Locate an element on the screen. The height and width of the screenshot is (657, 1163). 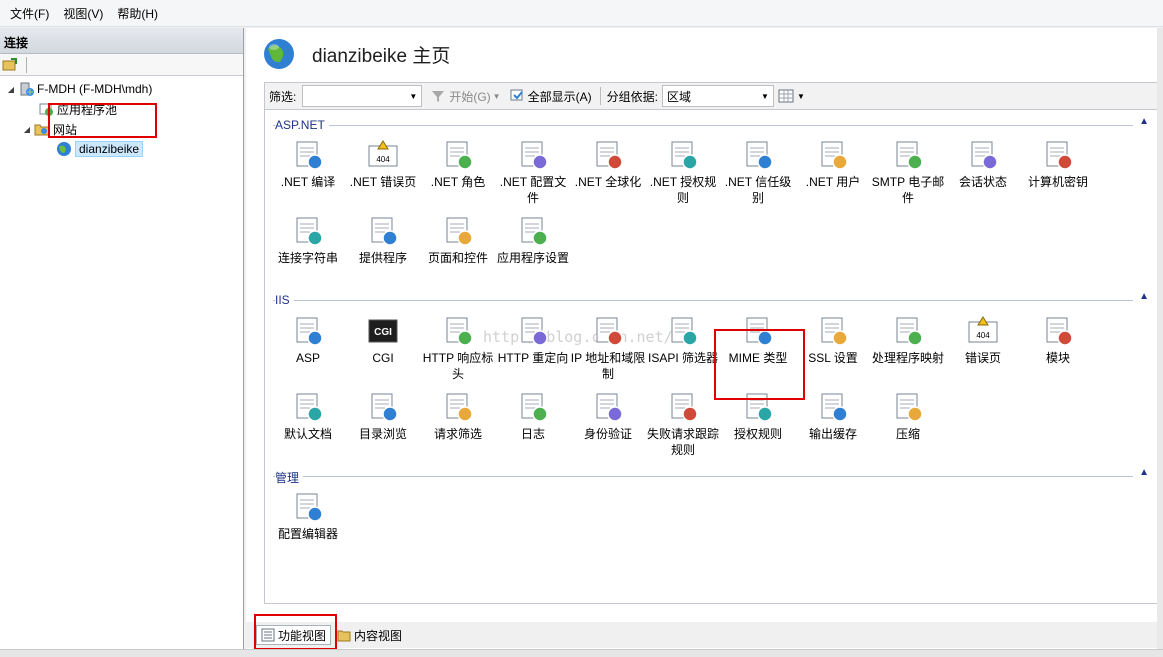
feature-label: .NET 错误页 is located at coordinates (383, 182).